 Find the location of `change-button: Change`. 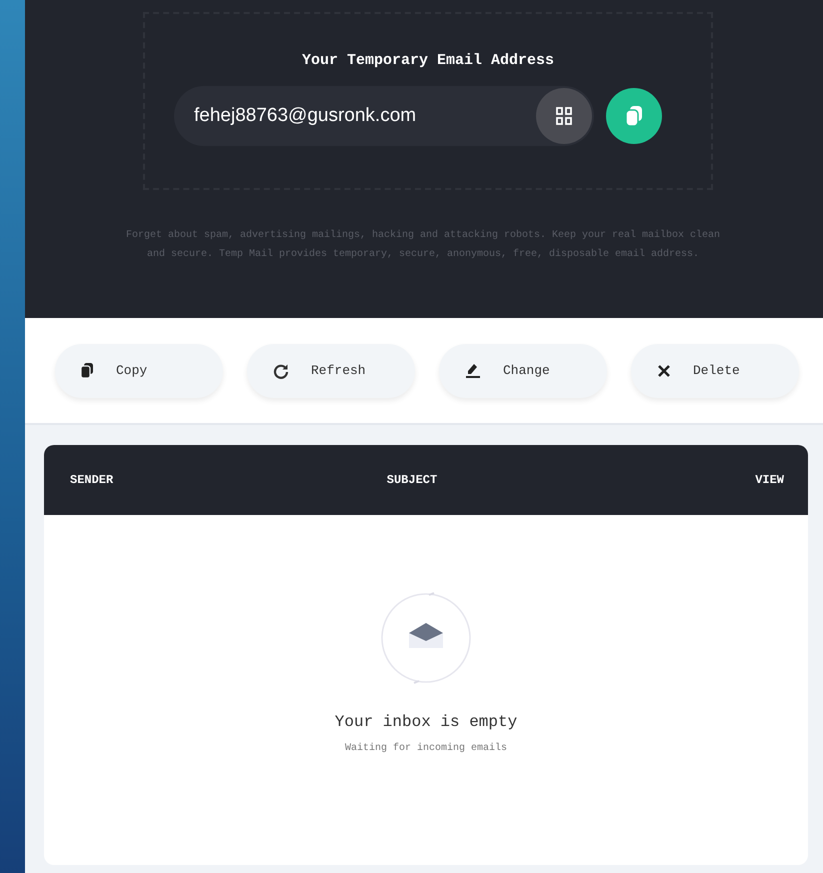

change-button: Change is located at coordinates (523, 371).